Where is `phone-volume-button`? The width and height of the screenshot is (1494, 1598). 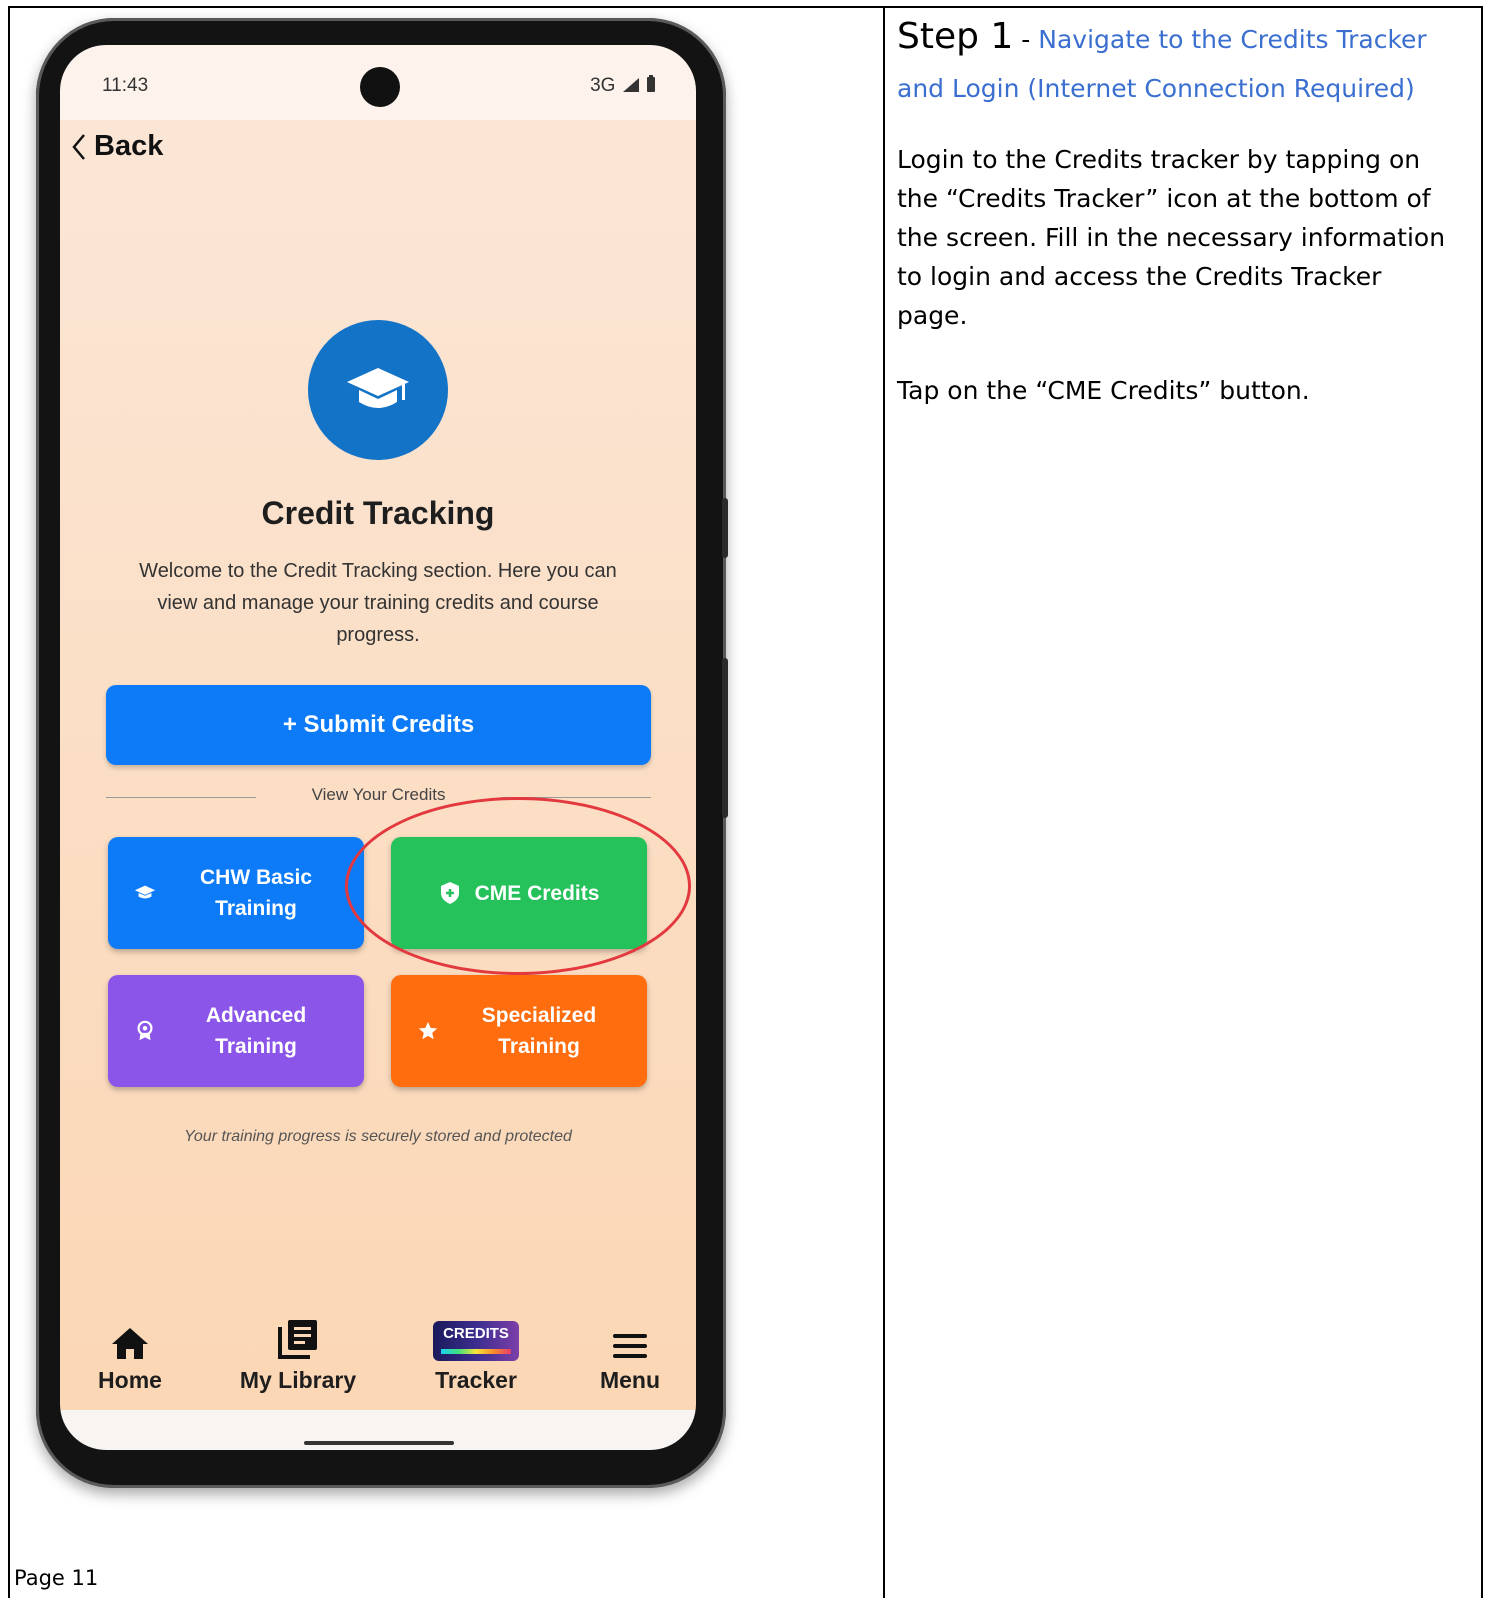
phone-volume-button is located at coordinates (725, 738).